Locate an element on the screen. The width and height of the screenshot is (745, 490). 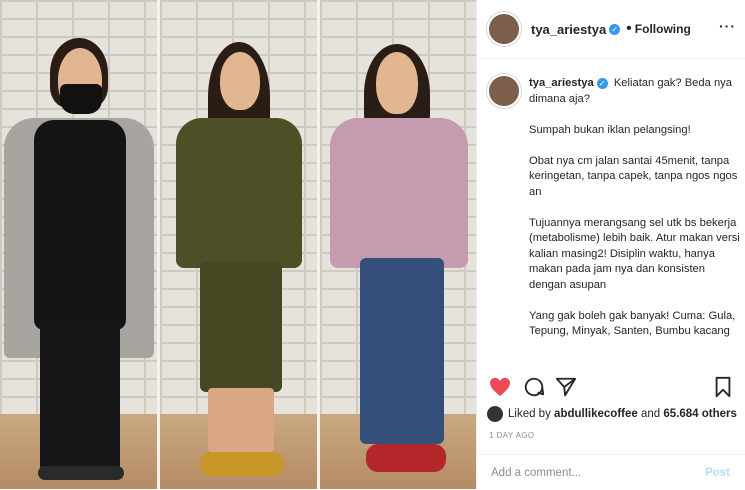
header-username: tya_ariestya is located at coordinates (568, 29).